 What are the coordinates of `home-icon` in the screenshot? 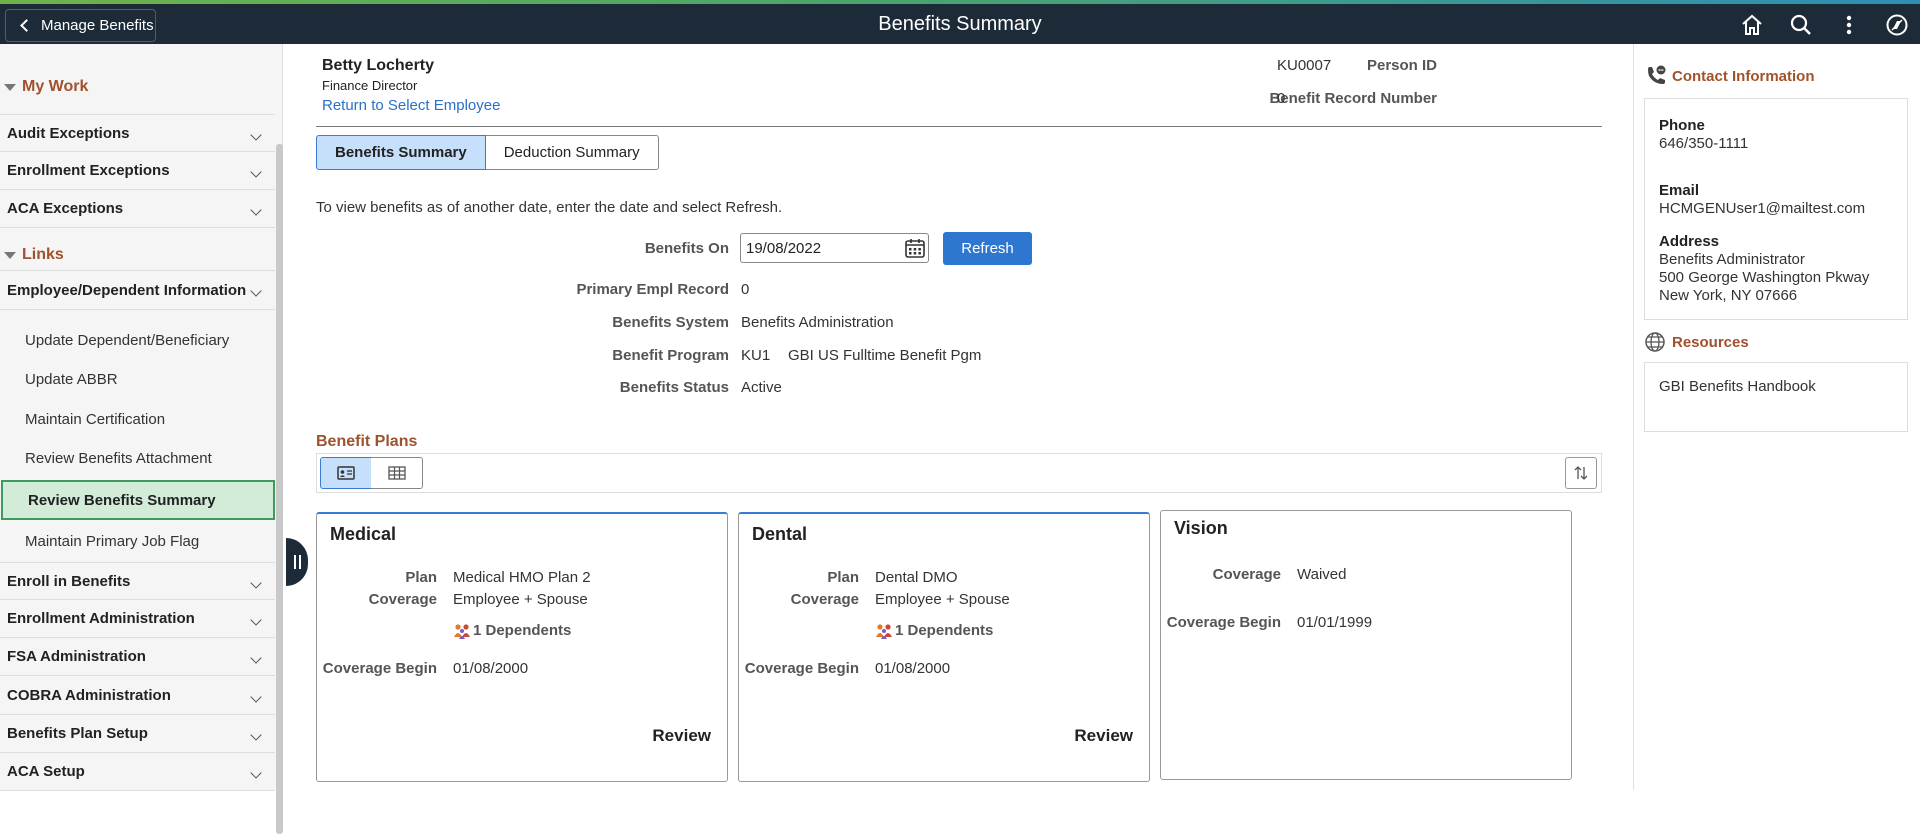 It's located at (1752, 25).